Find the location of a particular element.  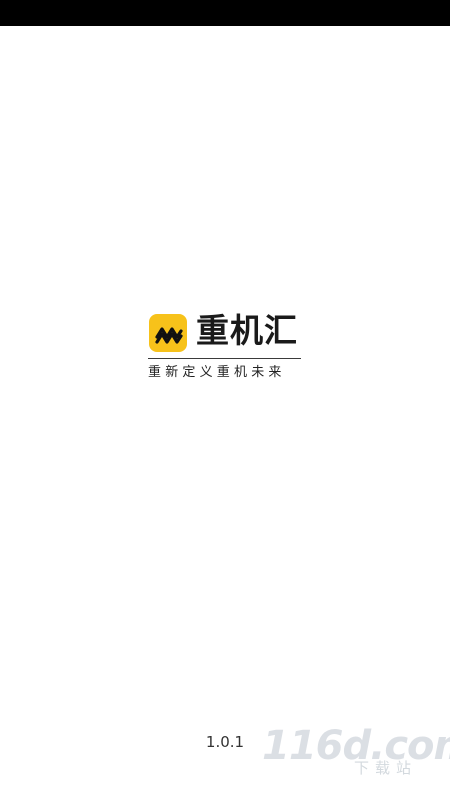

logo-icon is located at coordinates (168, 333).